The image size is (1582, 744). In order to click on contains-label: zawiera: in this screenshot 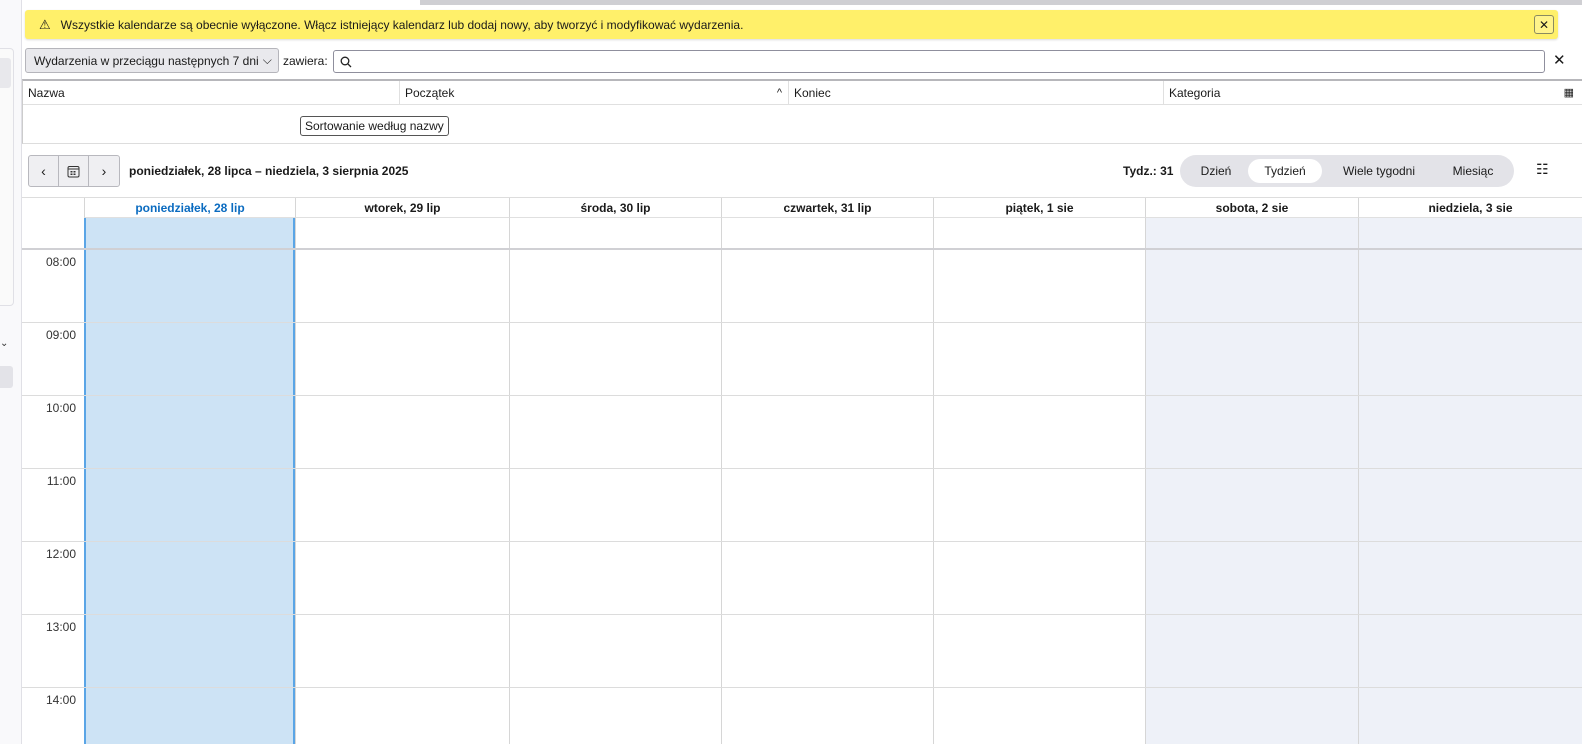, I will do `click(305, 61)`.